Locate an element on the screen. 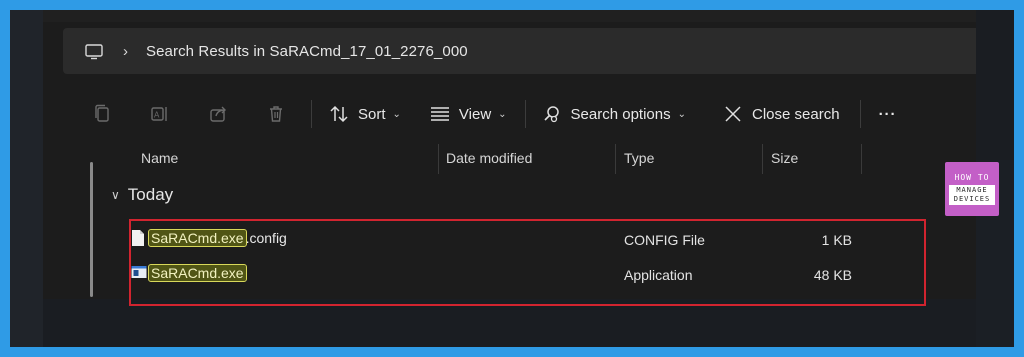  view-button: View ⌄ is located at coordinates (468, 114).